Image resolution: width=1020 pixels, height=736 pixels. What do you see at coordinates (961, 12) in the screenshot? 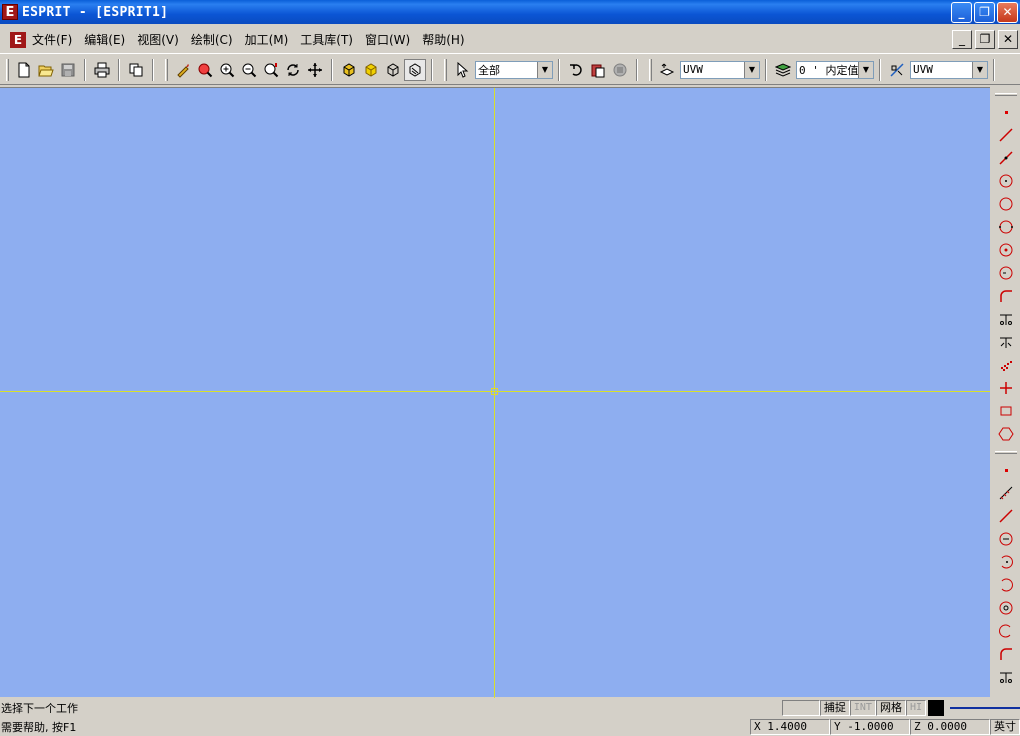
I see `minimize-button: _` at bounding box center [961, 12].